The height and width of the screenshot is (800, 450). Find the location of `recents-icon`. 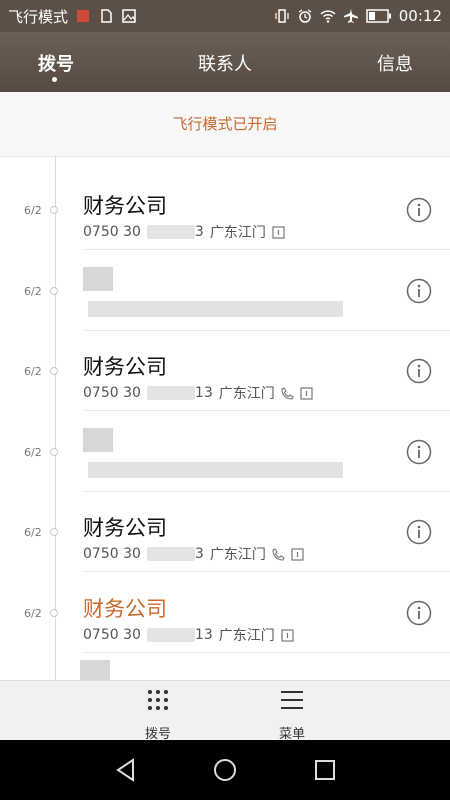

recents-icon is located at coordinates (325, 770).